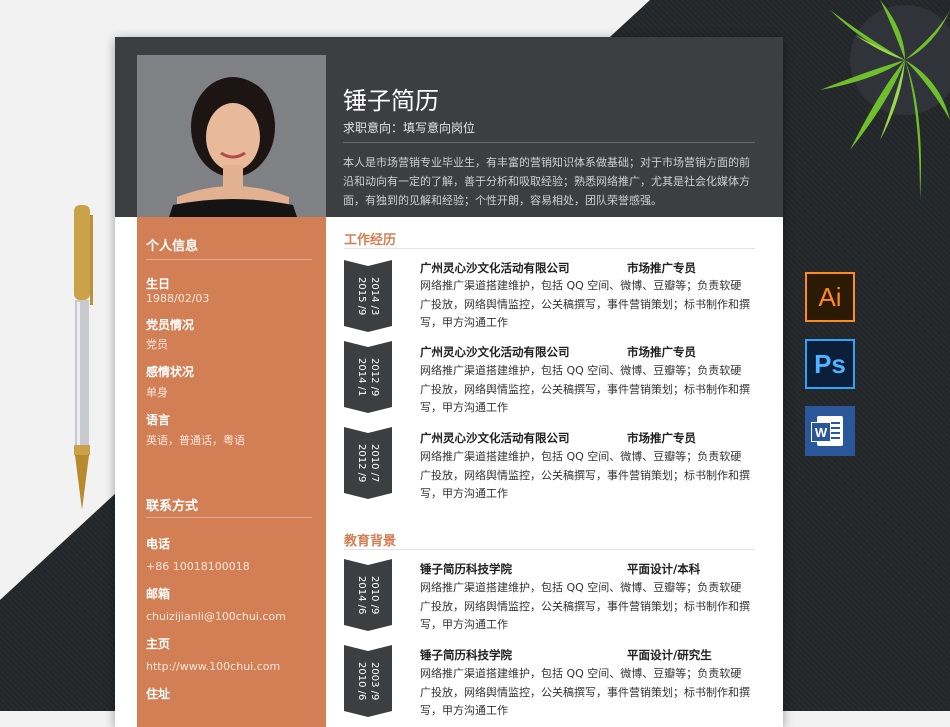 This screenshot has width=950, height=727. I want to click on degree: 平面设计/本科, so click(664, 569).